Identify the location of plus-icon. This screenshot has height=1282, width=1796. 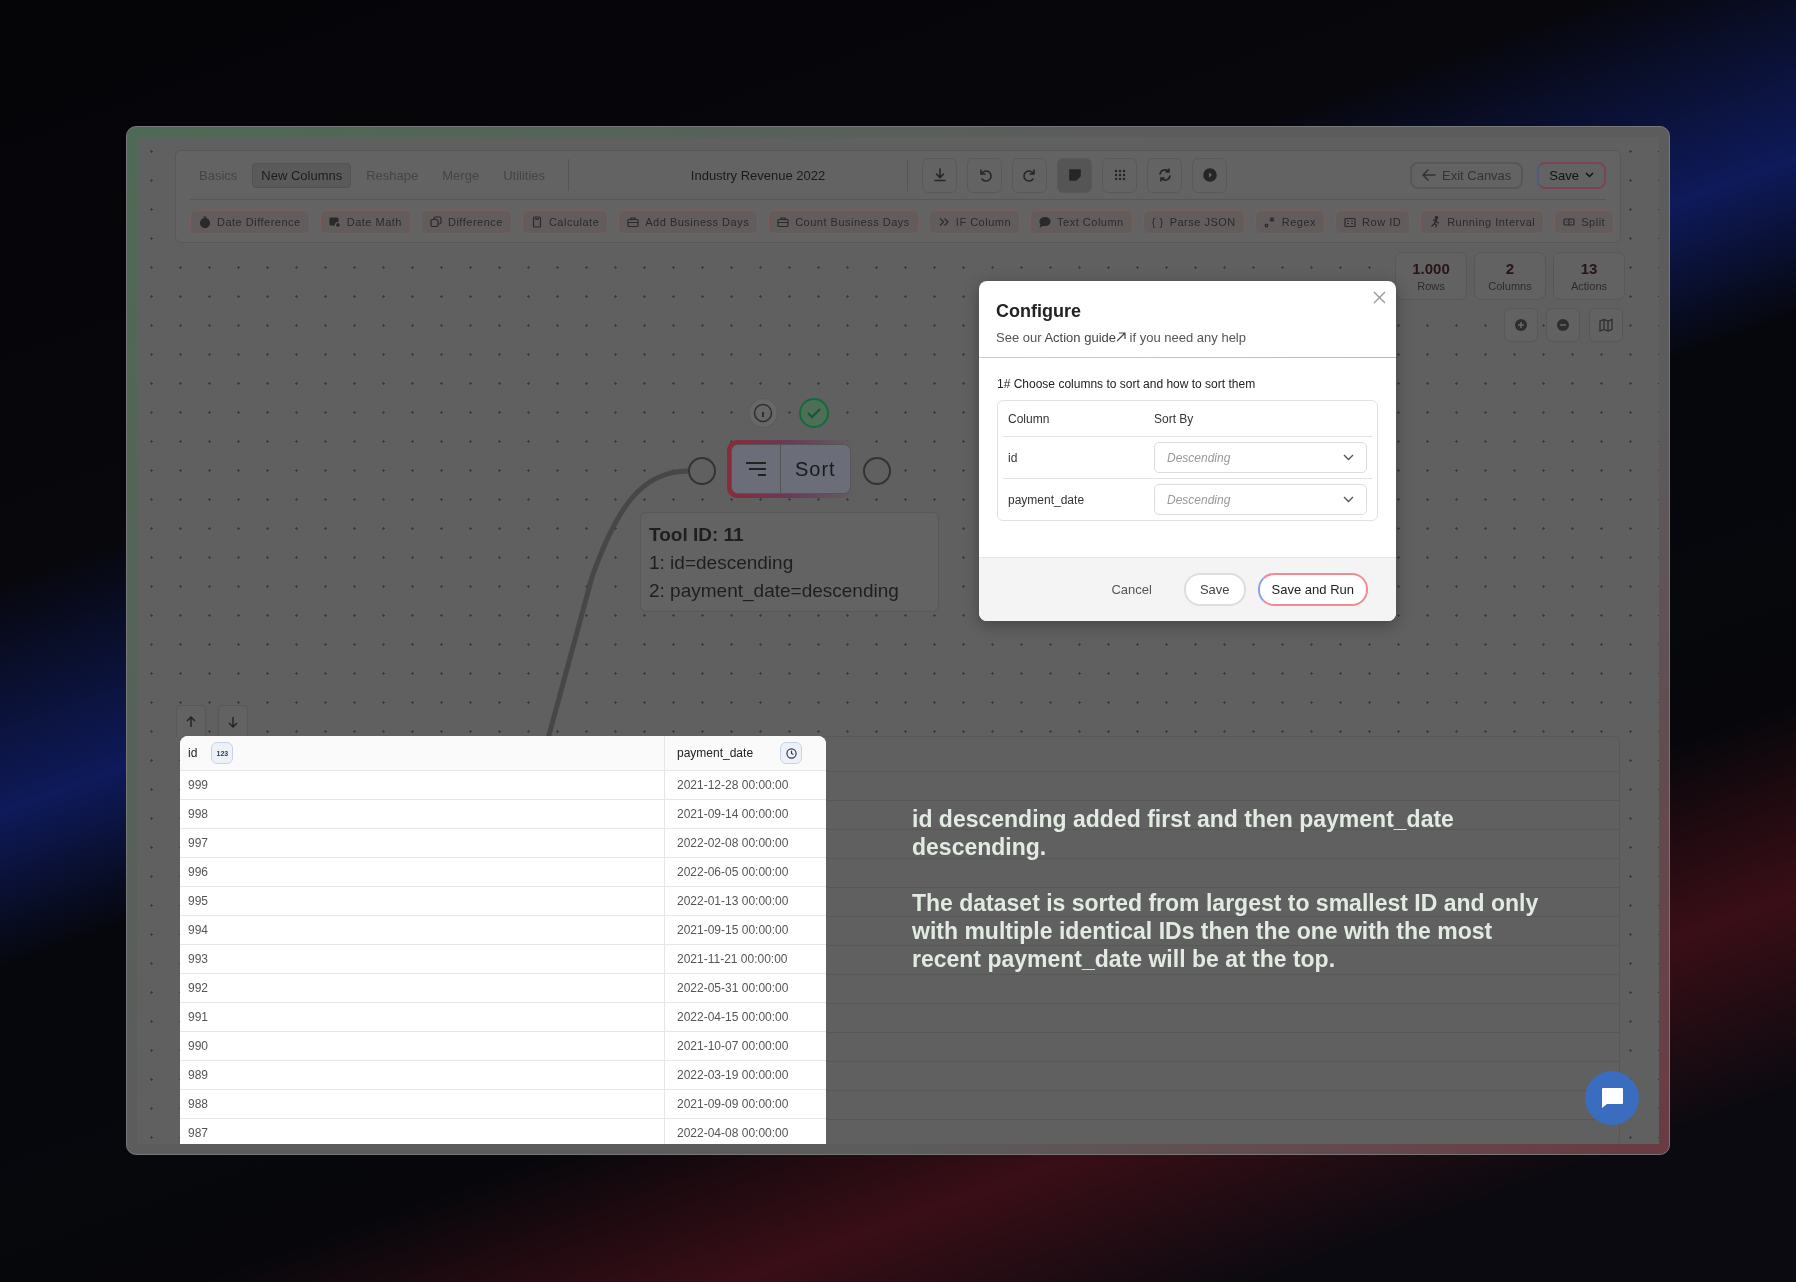
(1521, 325).